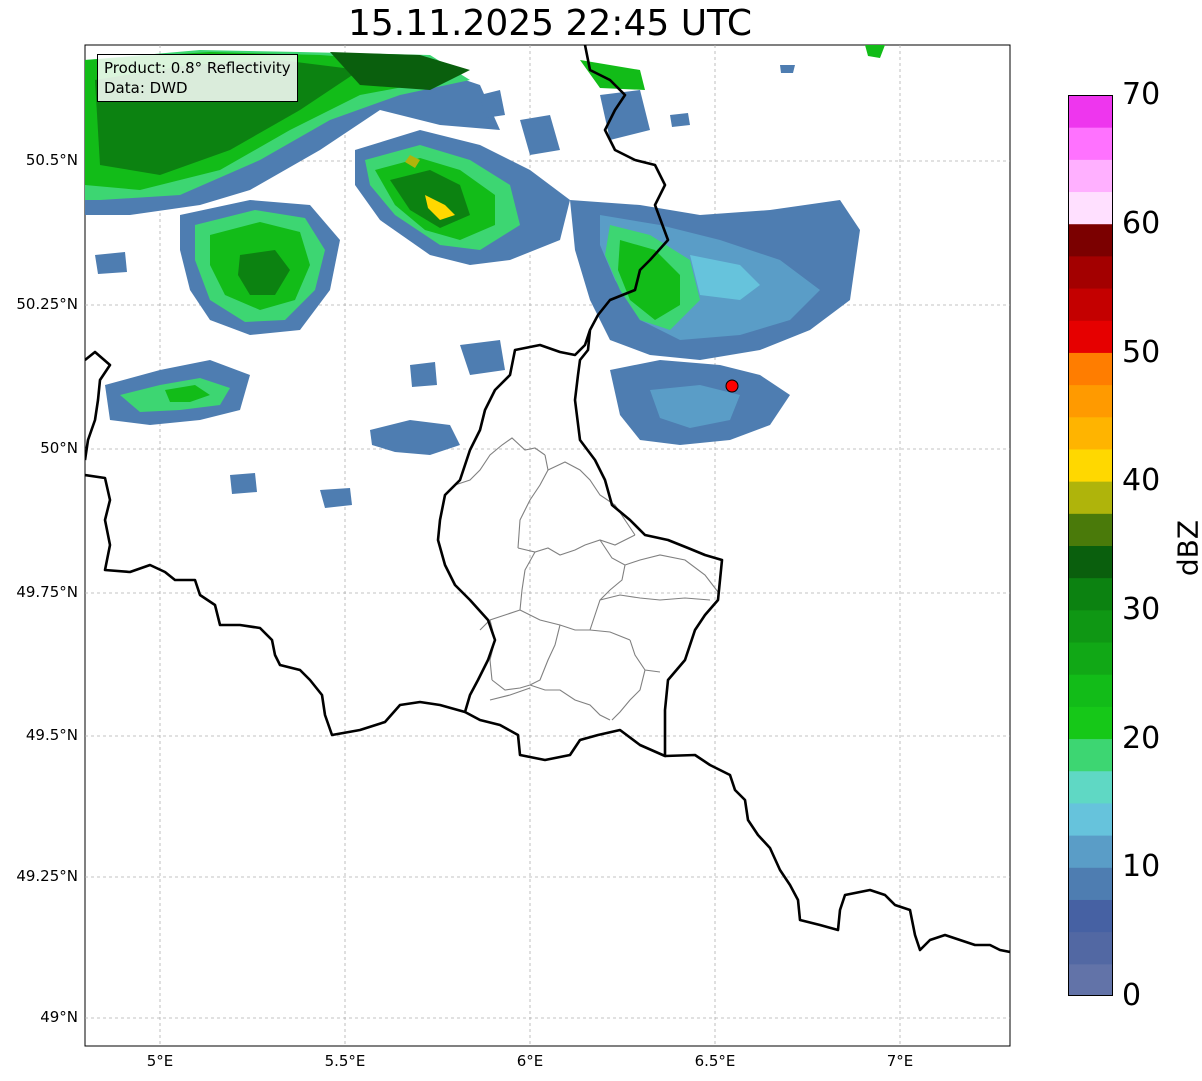 The image size is (1202, 1081). What do you see at coordinates (345, 1061) in the screenshot?
I see `lon-tick-5.5: 5.5°E` at bounding box center [345, 1061].